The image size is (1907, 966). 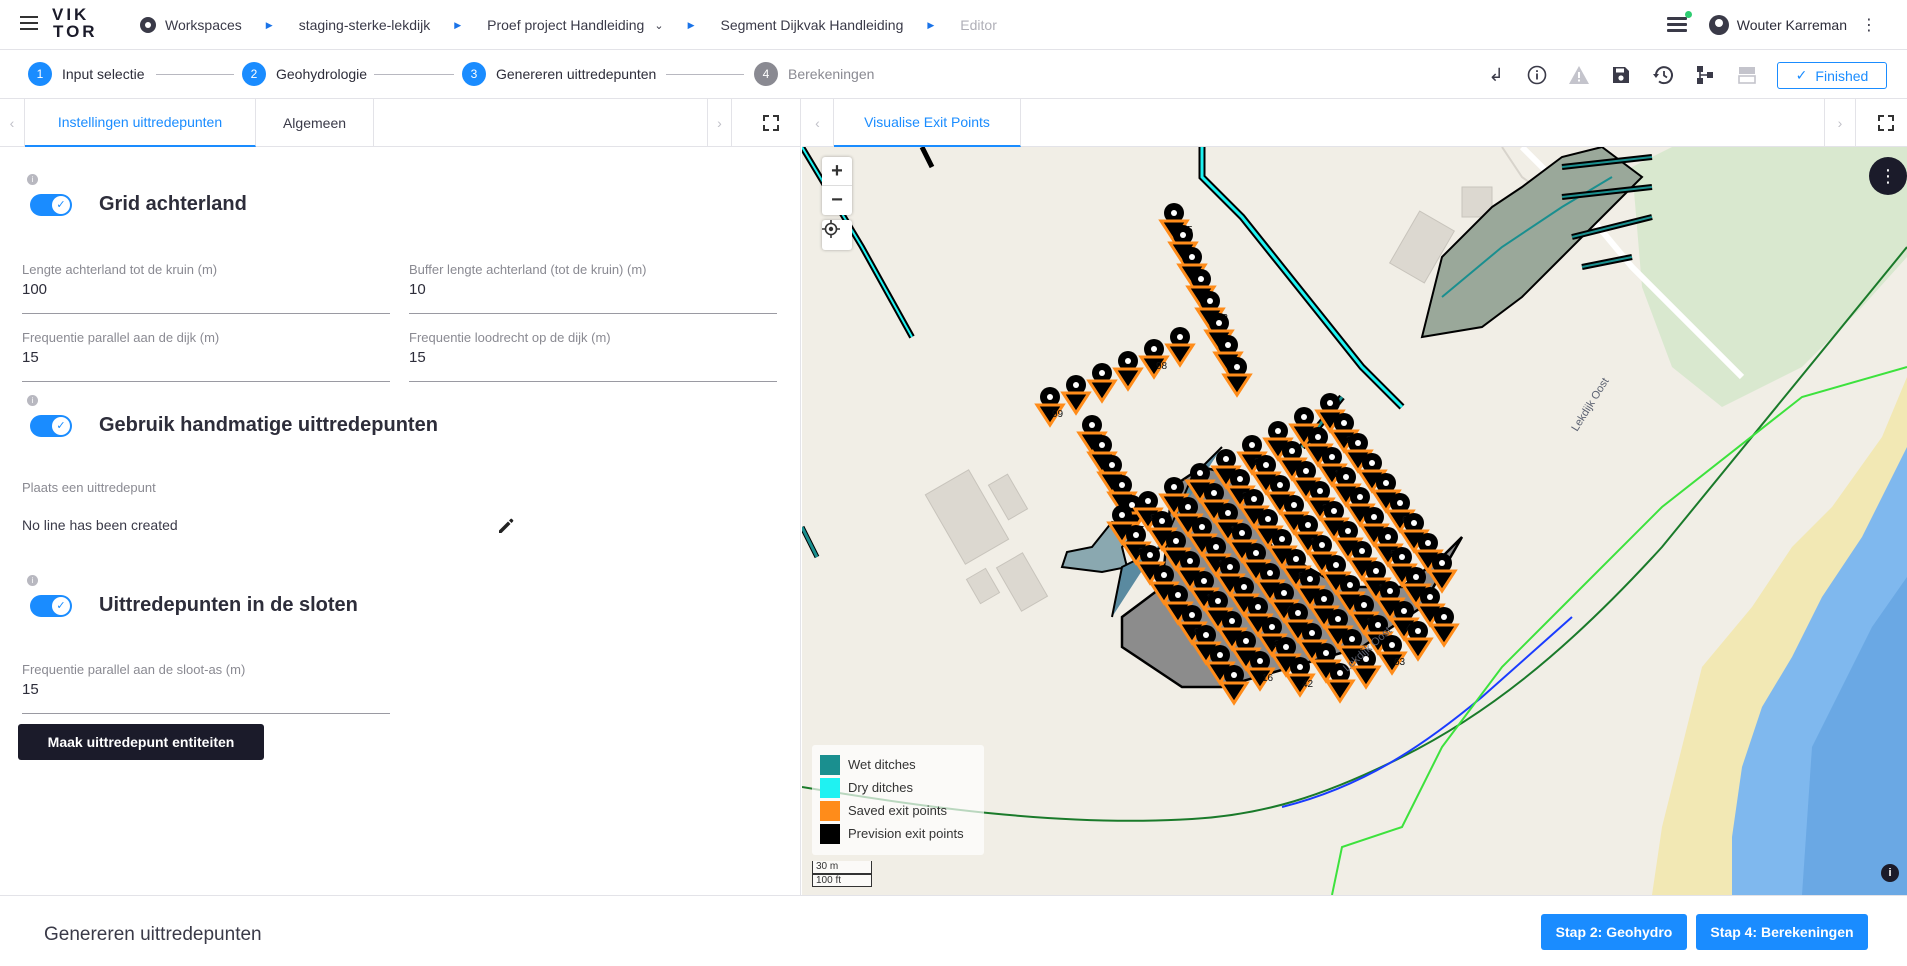 What do you see at coordinates (1890, 873) in the screenshot?
I see `attribution-info-icon: i` at bounding box center [1890, 873].